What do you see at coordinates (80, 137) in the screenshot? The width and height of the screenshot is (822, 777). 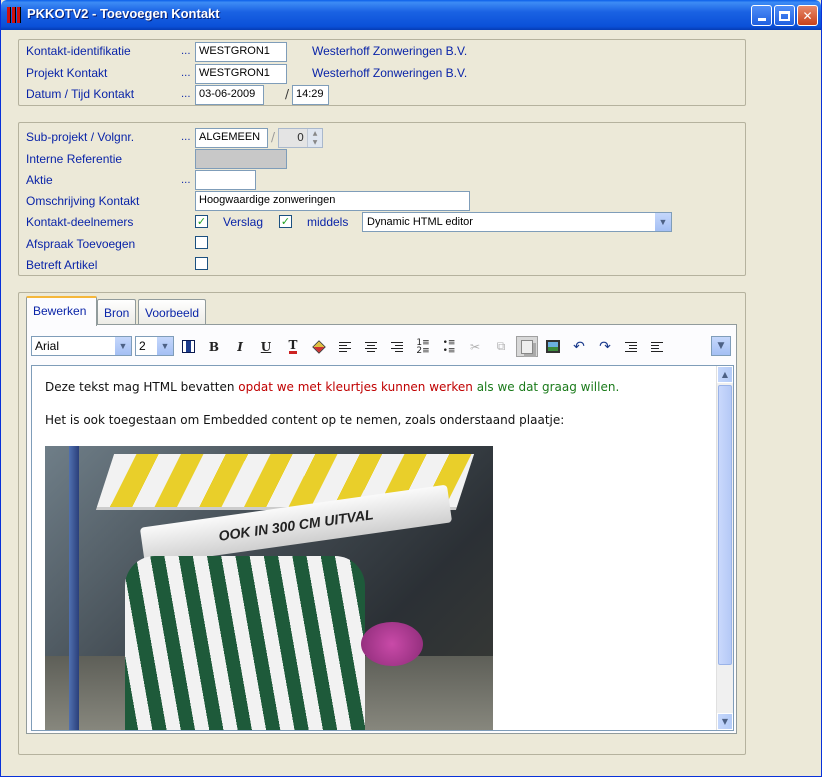 I see `subproject-label: Sub-projekt / Volgnr.` at bounding box center [80, 137].